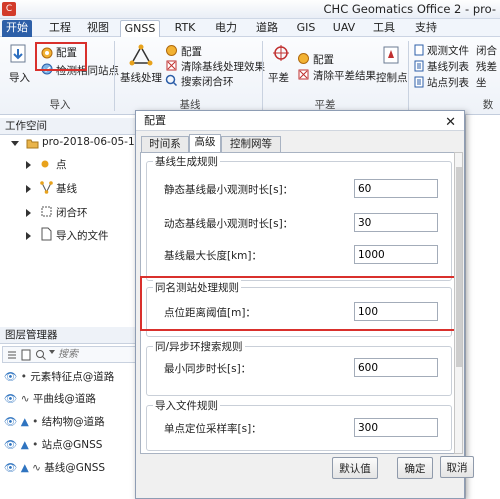  What do you see at coordinates (223, 67) in the screenshot?
I see `clear-baseline-label: 清除基线处理效果` at bounding box center [223, 67].